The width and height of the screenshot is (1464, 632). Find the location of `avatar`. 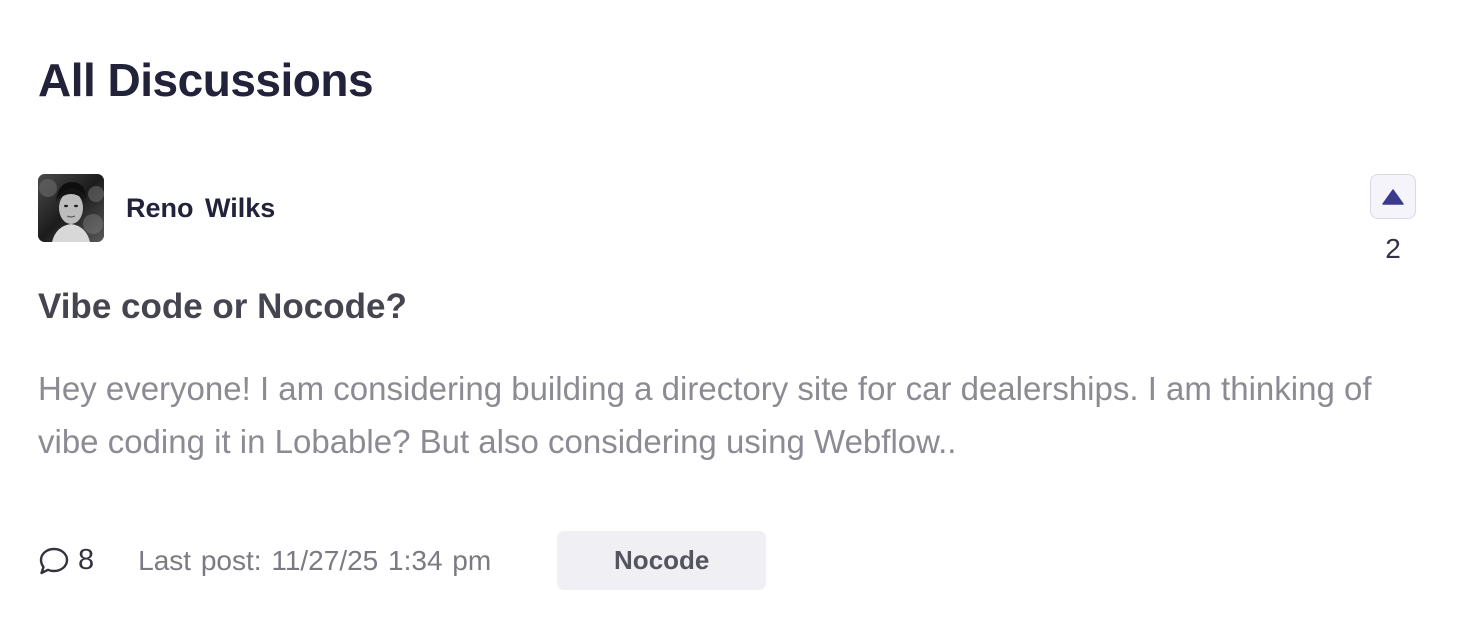

avatar is located at coordinates (71, 208).